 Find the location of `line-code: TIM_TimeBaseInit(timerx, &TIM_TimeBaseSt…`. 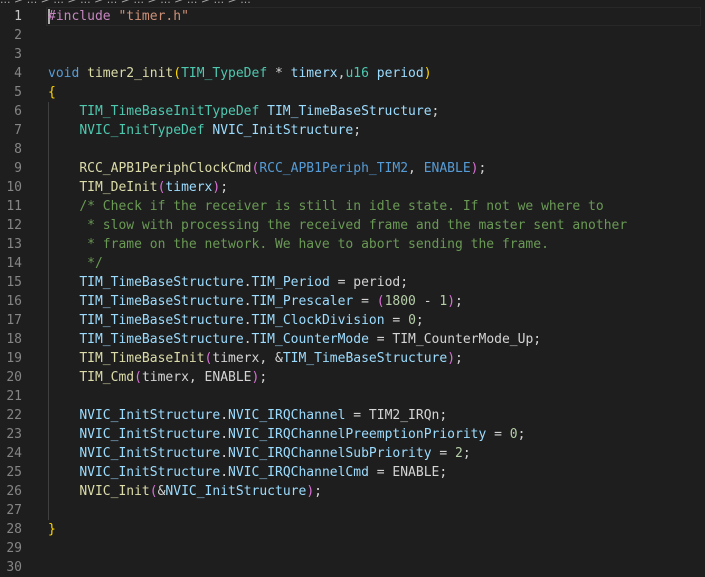

line-code: TIM_TimeBaseInit(timerx, &TIM_TimeBaseSt… is located at coordinates (255, 358).